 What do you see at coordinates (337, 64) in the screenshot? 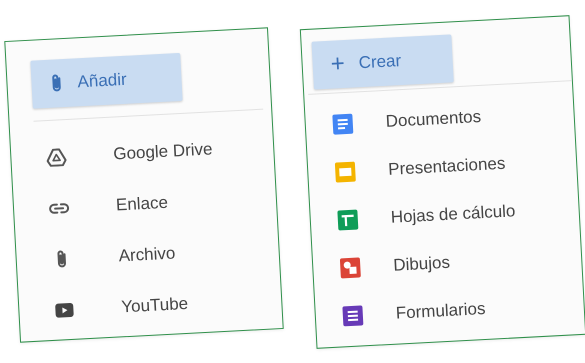
I see `plus-icon: +` at bounding box center [337, 64].